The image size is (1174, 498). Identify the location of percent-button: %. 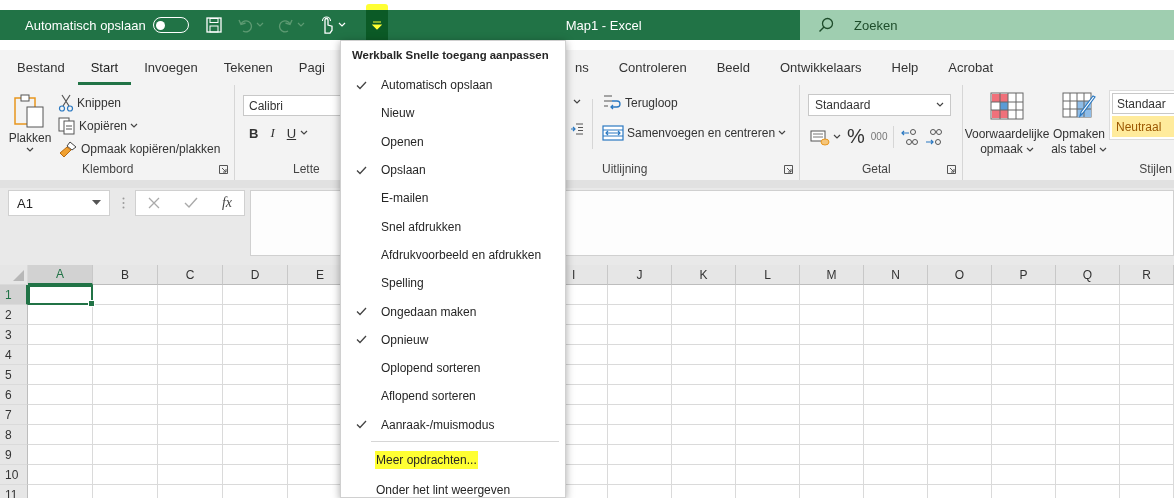
(856, 136).